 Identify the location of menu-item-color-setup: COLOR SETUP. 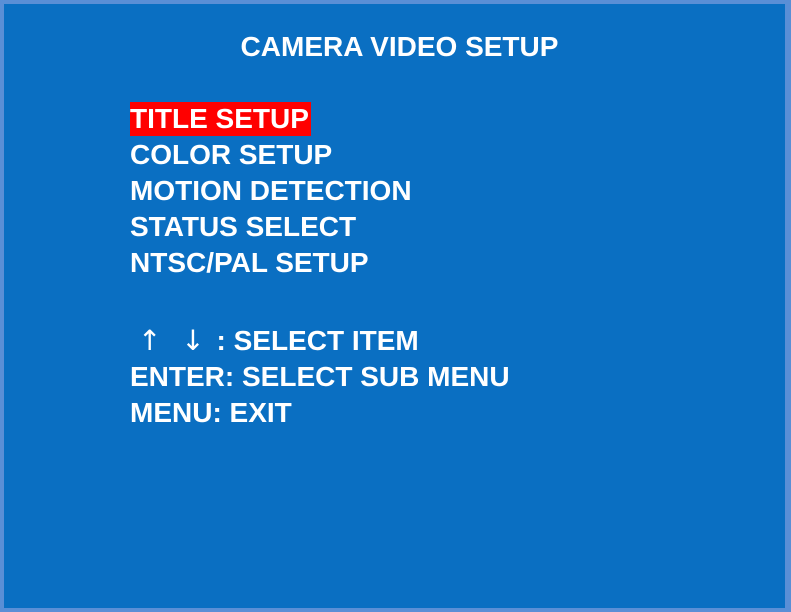
(272, 156).